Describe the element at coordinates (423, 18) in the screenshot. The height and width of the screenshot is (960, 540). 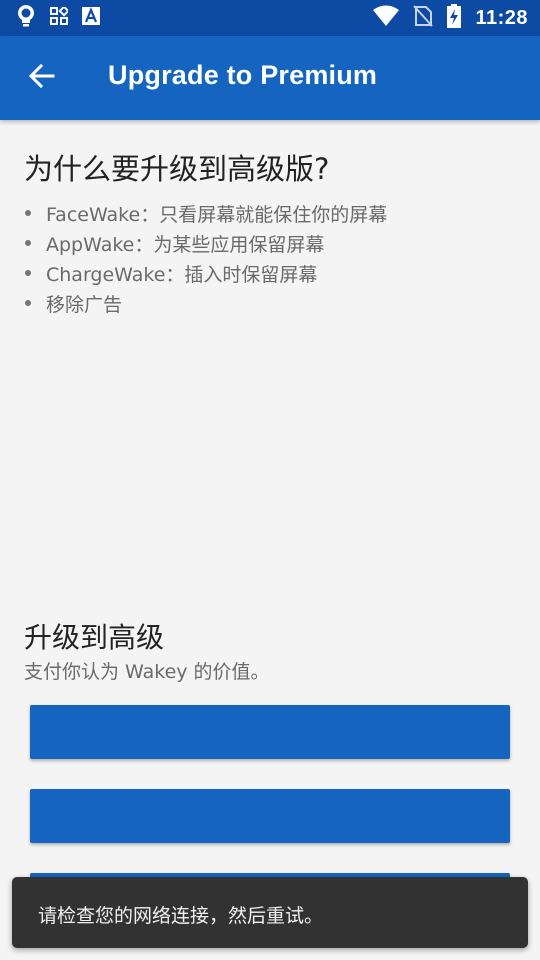
I see `no-sim-icon` at that location.